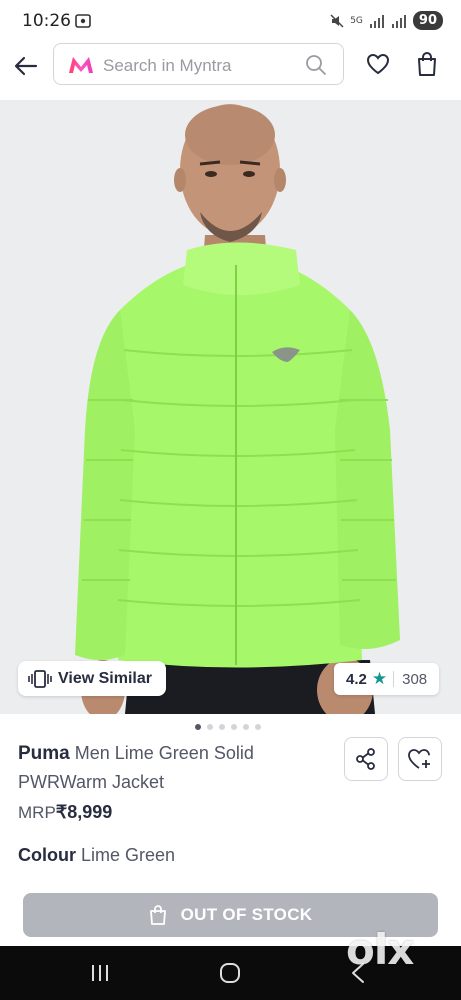  I want to click on rating-divider, so click(394, 679).